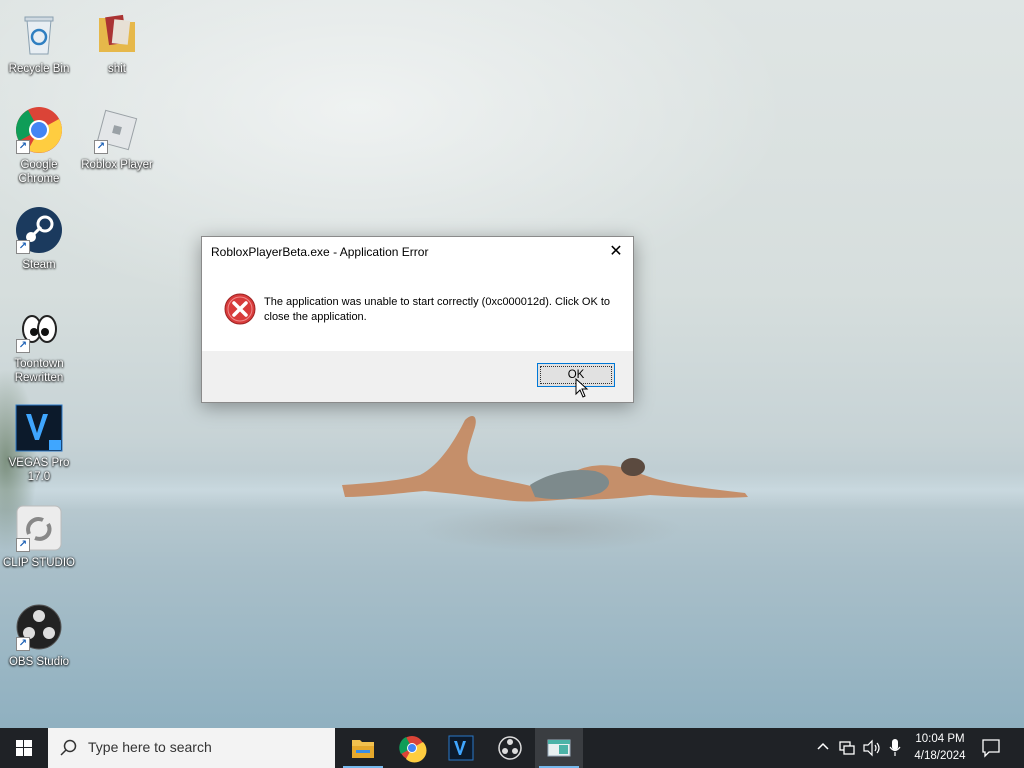 This screenshot has height=768, width=1024. I want to click on wallpaper-figure, so click(545, 458).